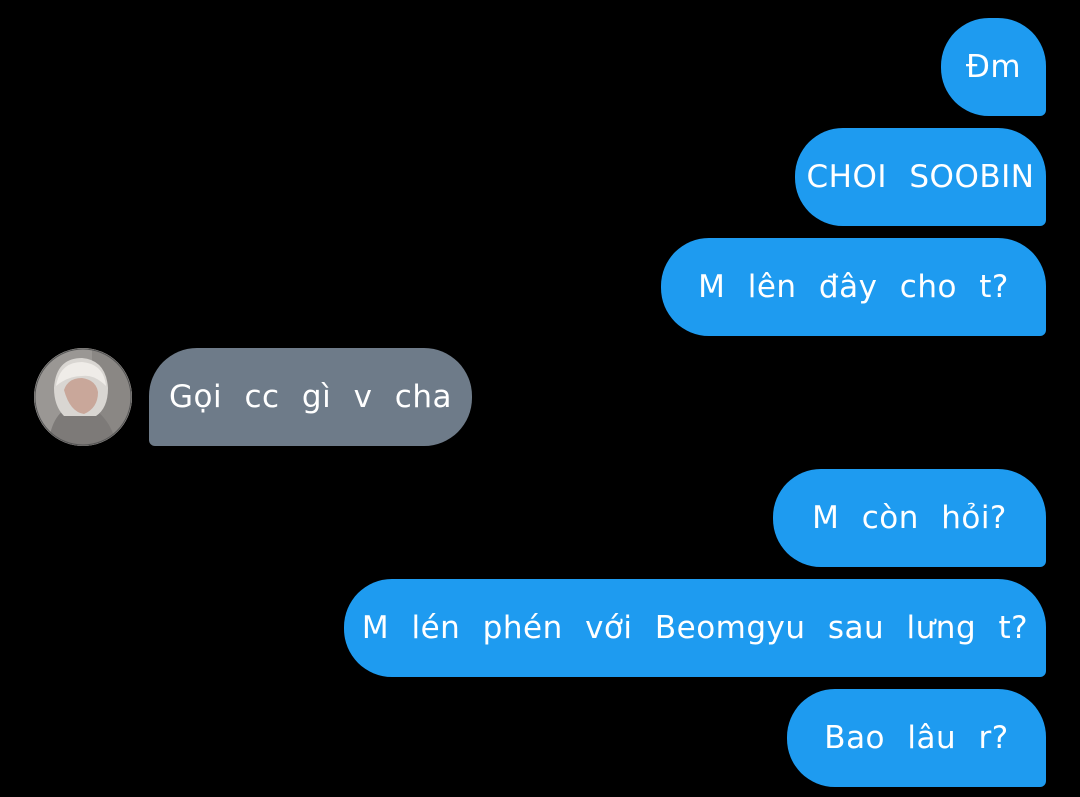 The width and height of the screenshot is (1080, 797). I want to click on message-bubble-outgoing: CHOI SOOBIN, so click(920, 177).